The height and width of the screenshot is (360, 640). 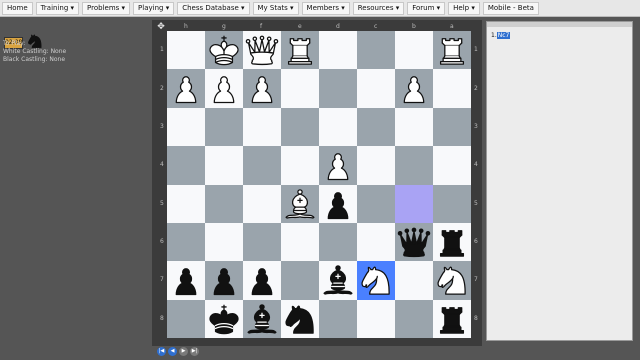 What do you see at coordinates (154, 8) in the screenshot?
I see `nav-item-playing: Playing ▾` at bounding box center [154, 8].